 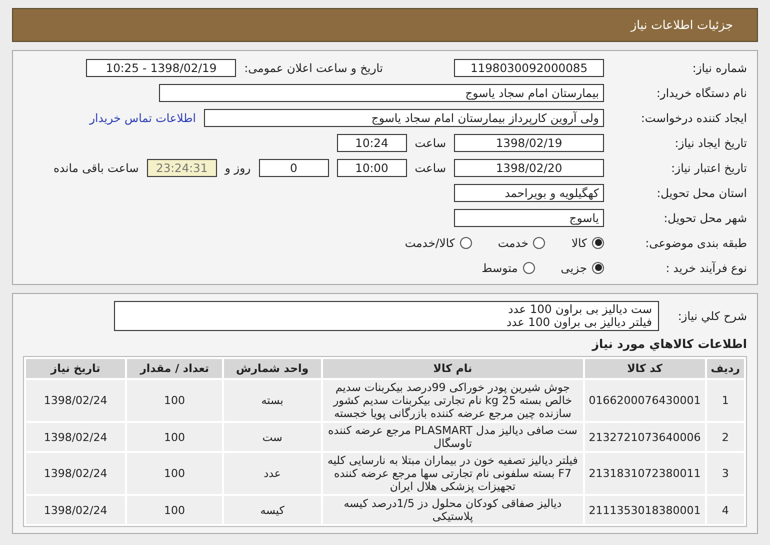 What do you see at coordinates (725, 368) in the screenshot?
I see `column-header: ردیف` at bounding box center [725, 368].